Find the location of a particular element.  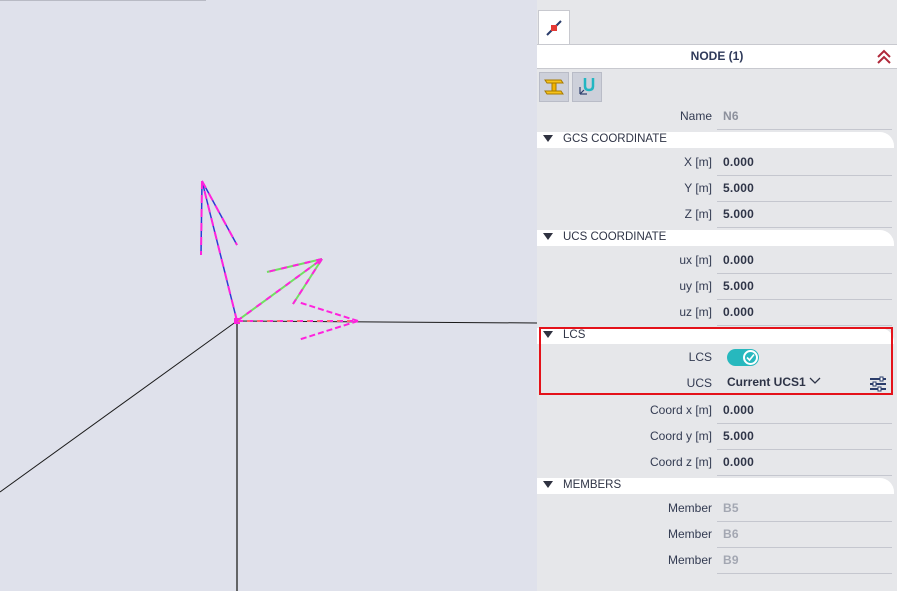

ucs-y-row: uy [m] 5.000 is located at coordinates (715, 287).